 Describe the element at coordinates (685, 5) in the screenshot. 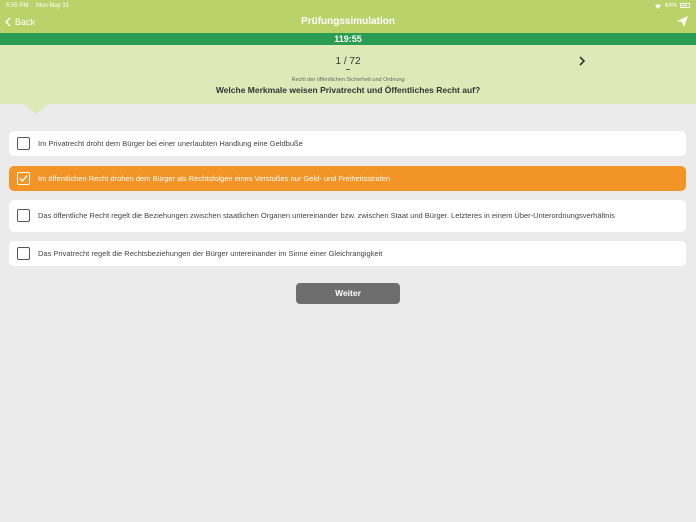

I see `battery-icon` at that location.